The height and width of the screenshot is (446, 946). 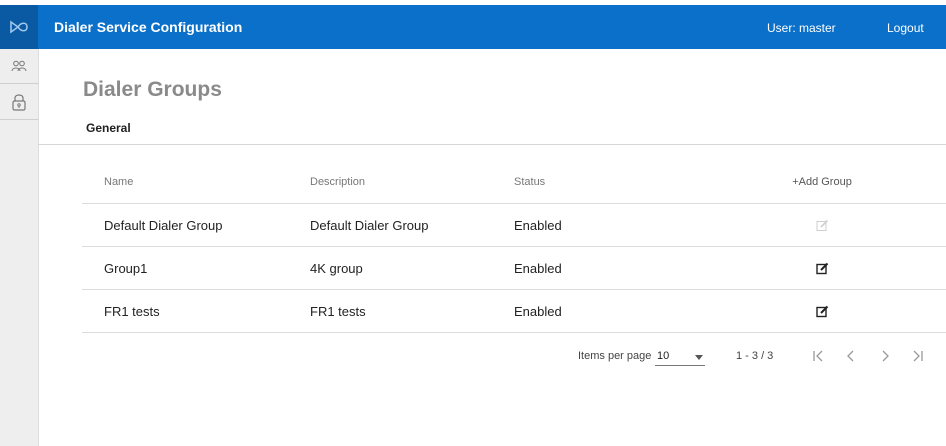 What do you see at coordinates (492, 144) in the screenshot?
I see `section-divider` at bounding box center [492, 144].